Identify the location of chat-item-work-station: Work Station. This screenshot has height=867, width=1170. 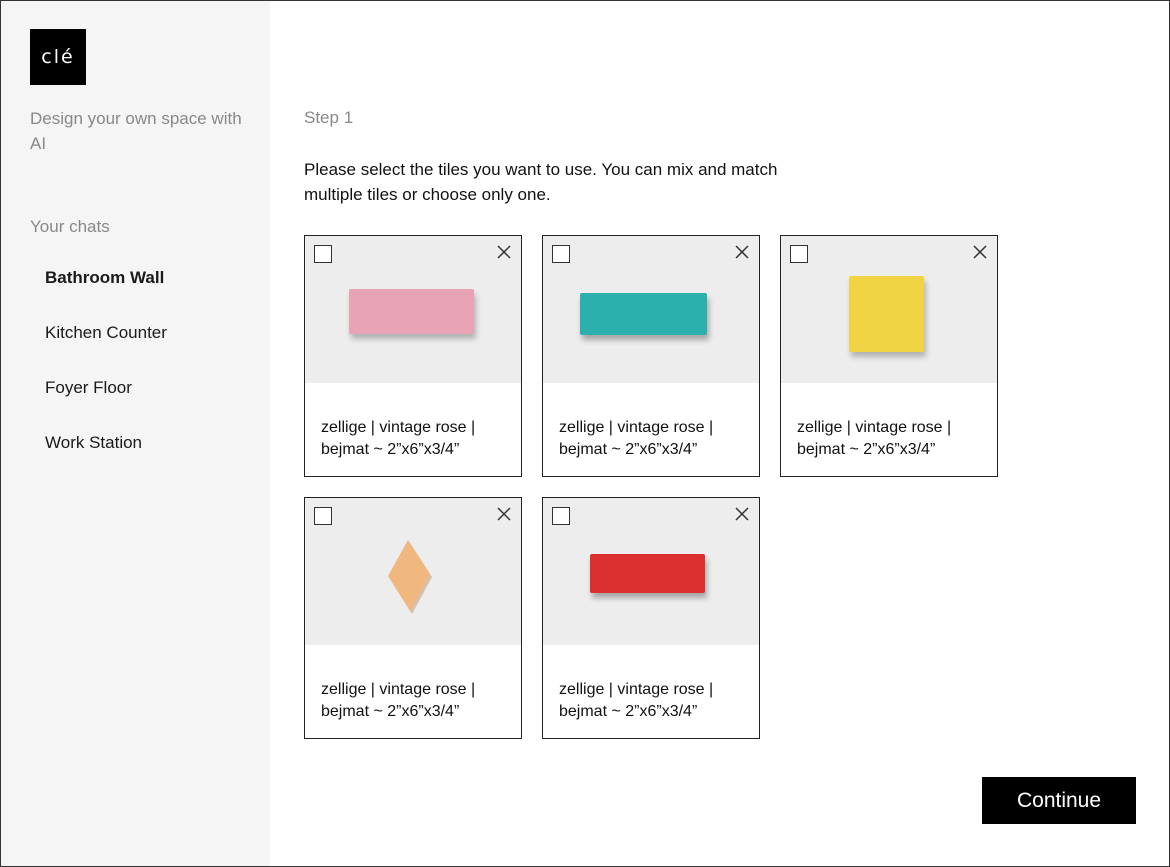
(93, 443).